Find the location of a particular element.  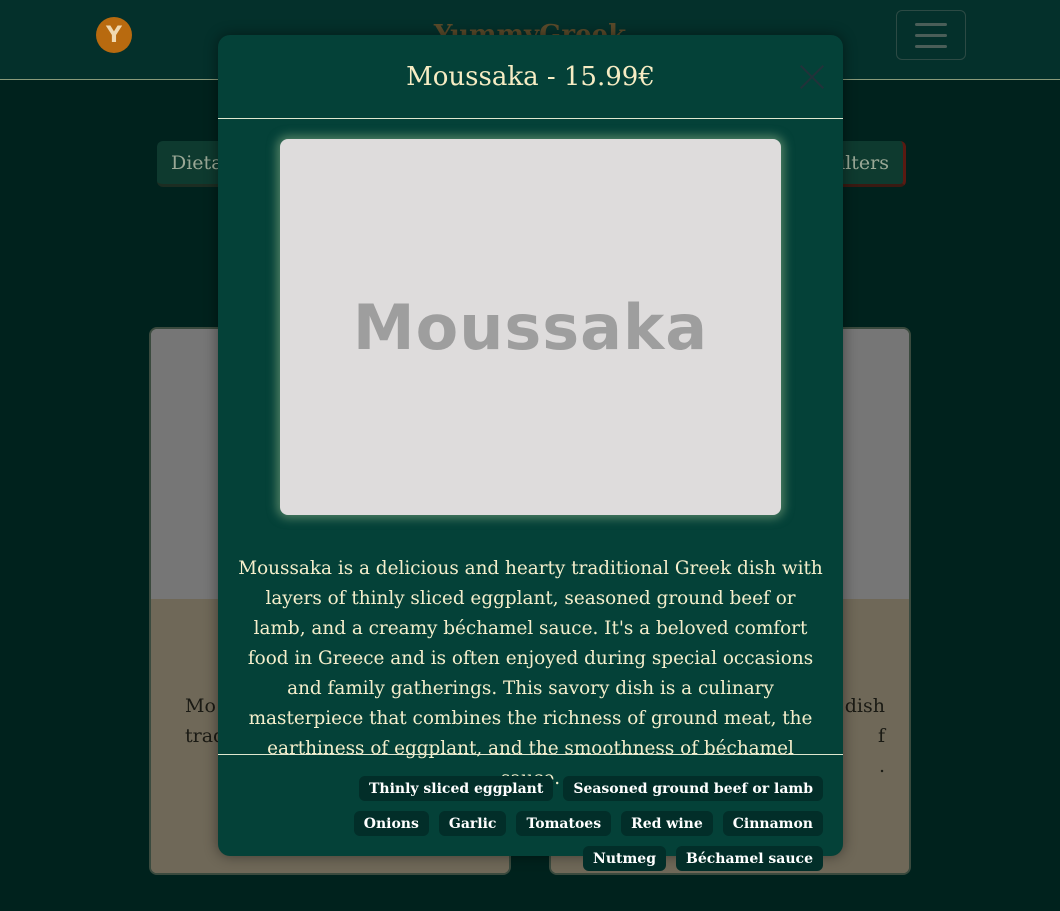

ingredient-tag: Onions is located at coordinates (391, 823).